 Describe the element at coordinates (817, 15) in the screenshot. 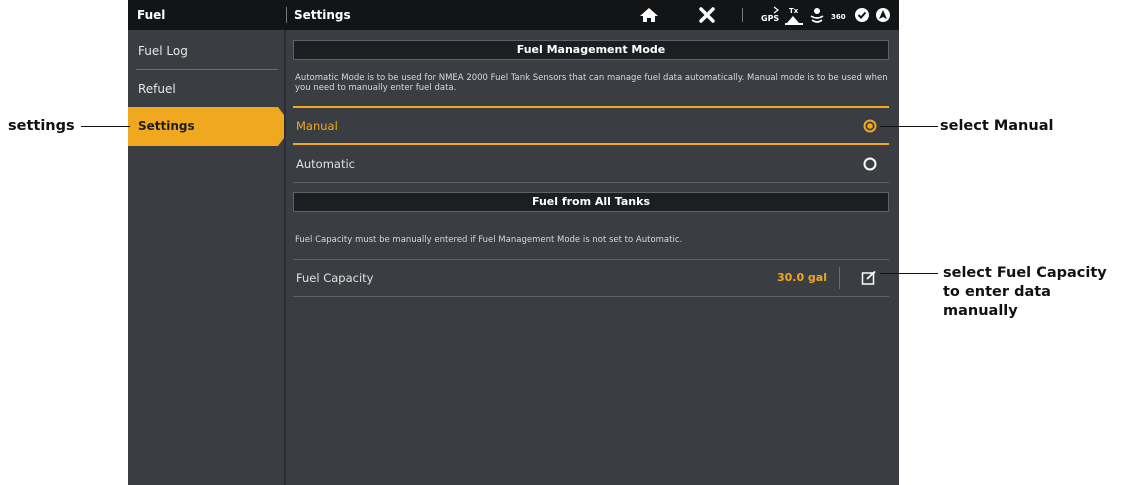

I see `sonar-icon` at that location.